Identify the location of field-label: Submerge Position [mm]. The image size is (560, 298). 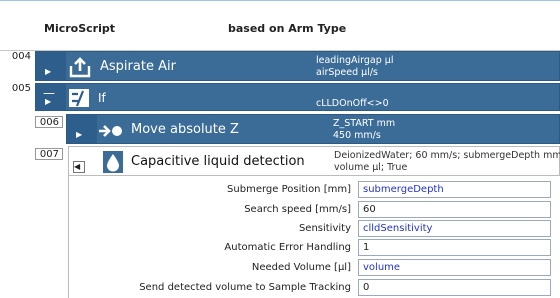
(289, 189).